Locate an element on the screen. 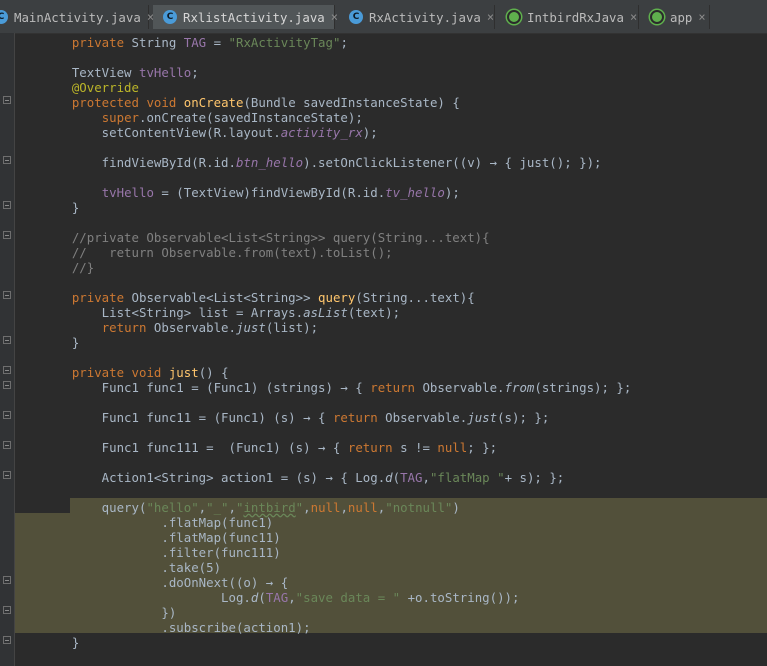 The width and height of the screenshot is (767, 666). code-line: super.onCreate(savedInstanceState); is located at coordinates (232, 117).